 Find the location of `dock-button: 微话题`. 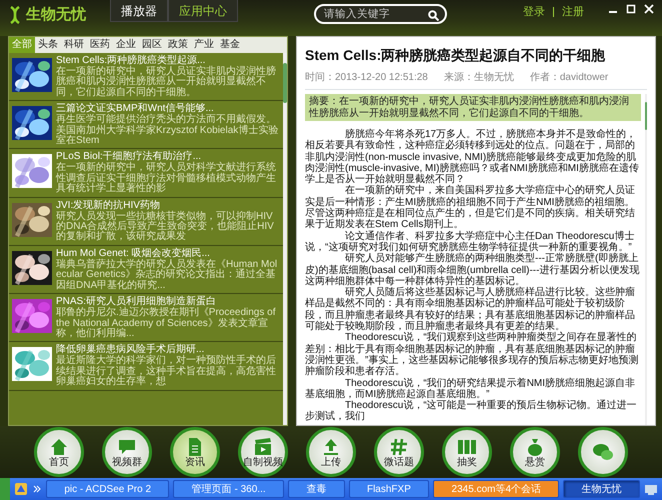

dock-button: 微话题 is located at coordinates (399, 452).